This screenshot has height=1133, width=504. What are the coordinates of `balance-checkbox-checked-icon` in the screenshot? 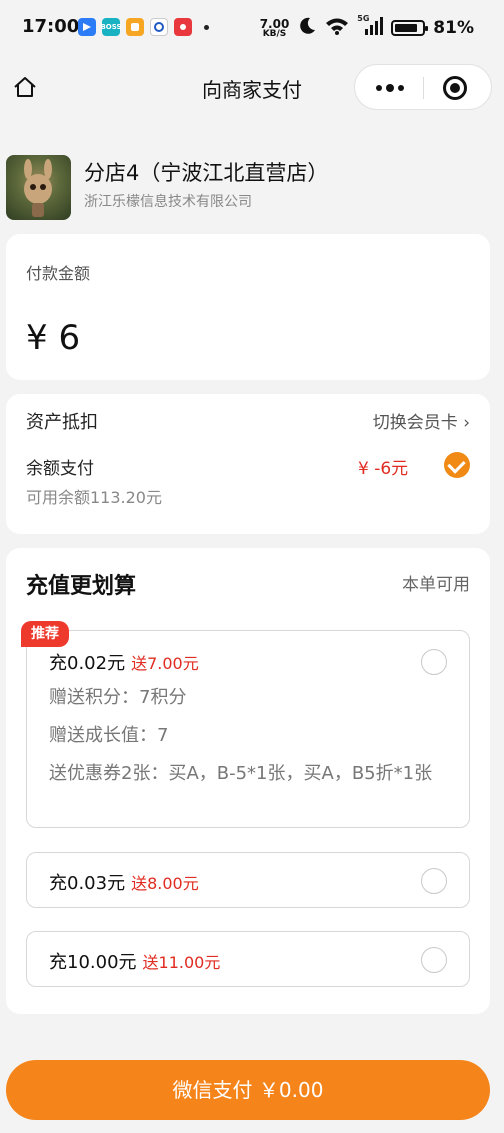 It's located at (457, 465).